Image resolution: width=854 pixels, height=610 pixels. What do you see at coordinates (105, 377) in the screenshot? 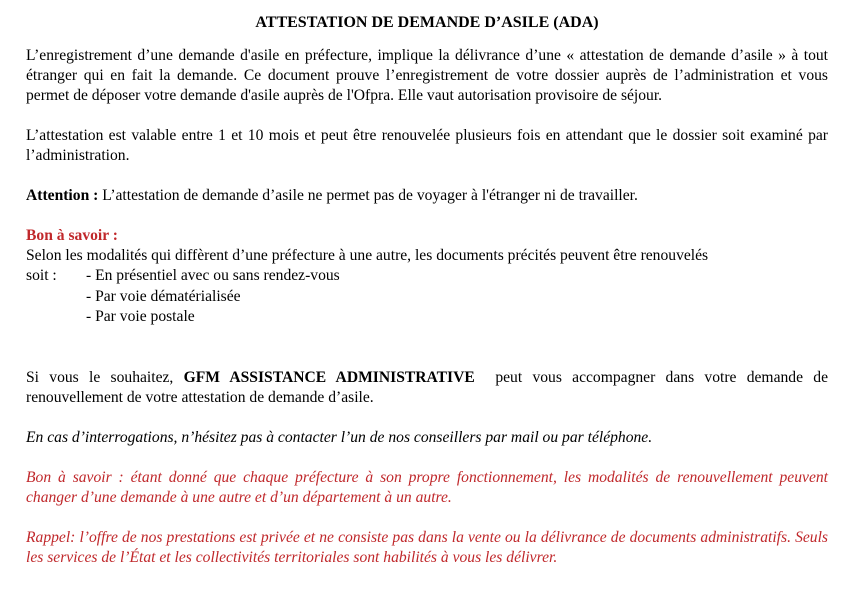
I see `assistance-pre: Si vous le souhaitez,` at bounding box center [105, 377].